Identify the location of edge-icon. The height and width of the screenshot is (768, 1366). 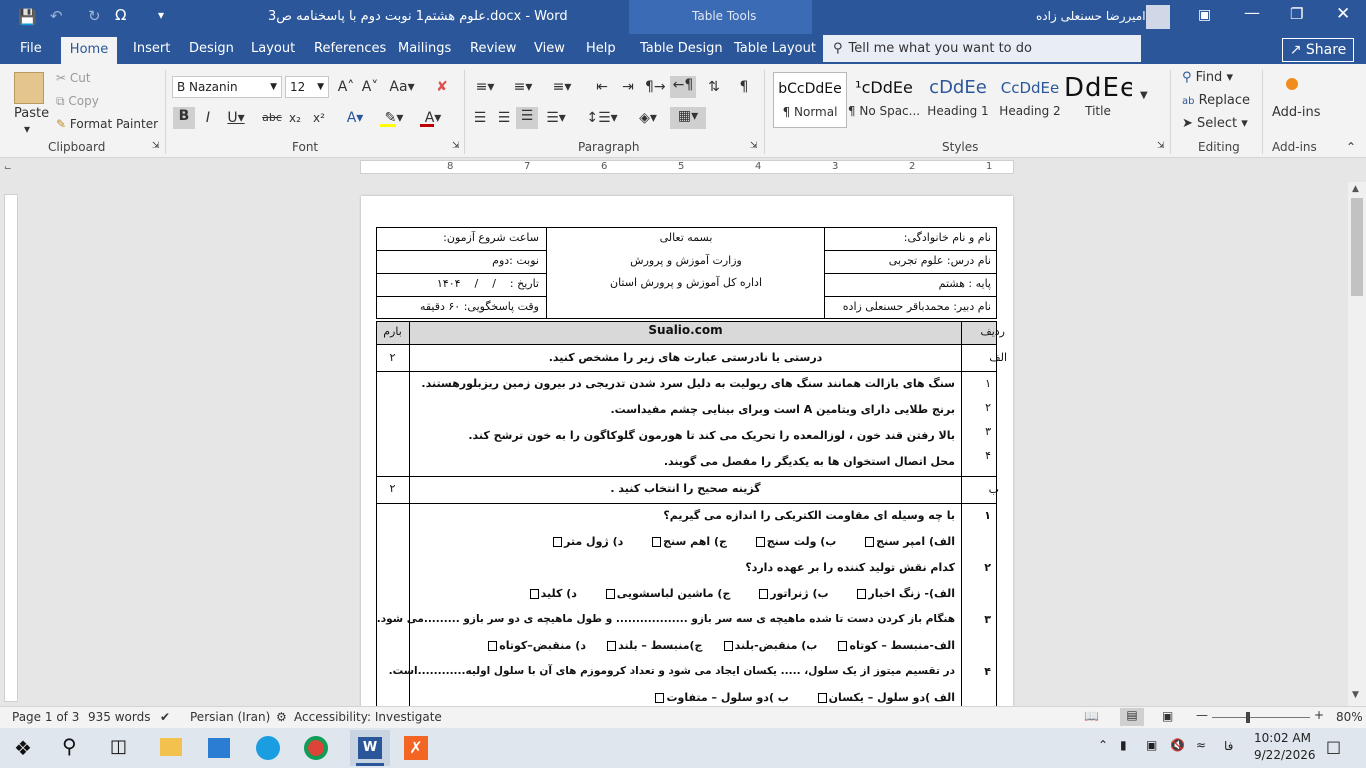
(268, 748).